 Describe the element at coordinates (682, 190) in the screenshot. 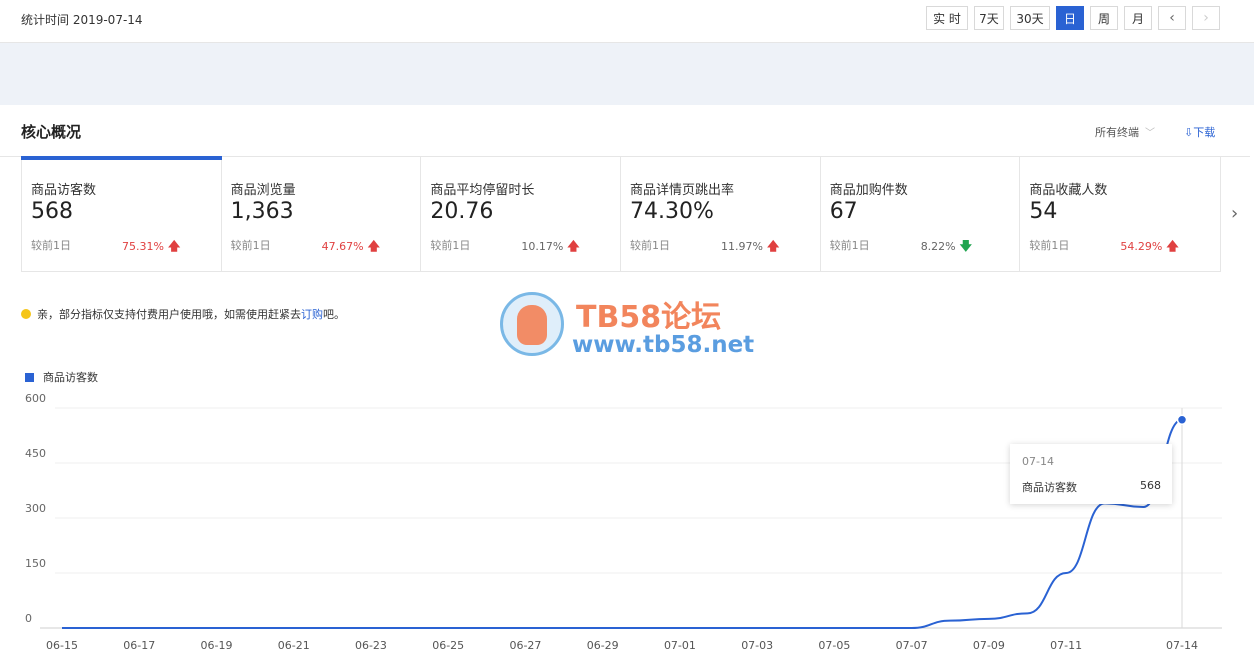

I see `metric-name: 商品详情页跳出率` at that location.